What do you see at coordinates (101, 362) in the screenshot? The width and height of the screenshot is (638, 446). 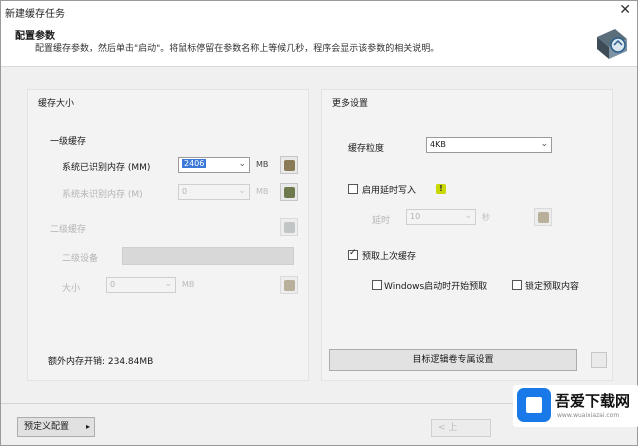 I see `extra-memory-text: 额外内存开销: 234.84MB` at bounding box center [101, 362].